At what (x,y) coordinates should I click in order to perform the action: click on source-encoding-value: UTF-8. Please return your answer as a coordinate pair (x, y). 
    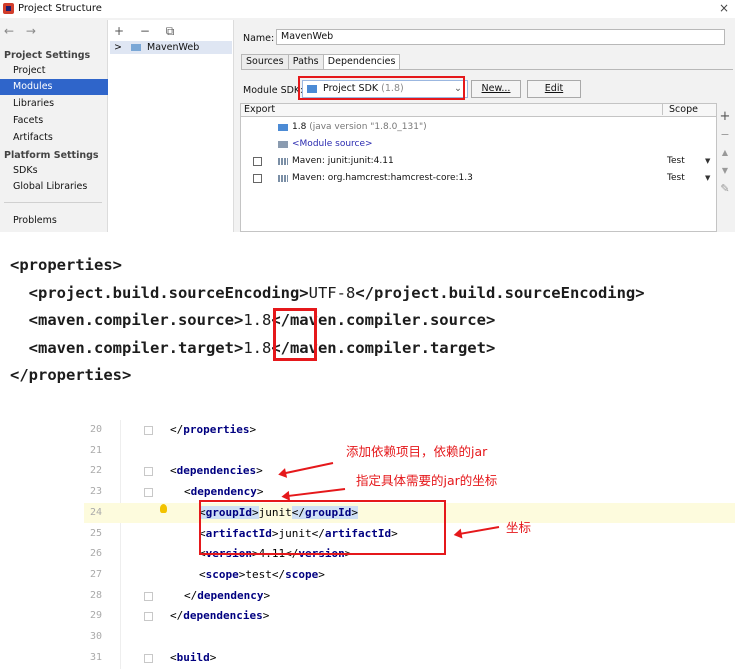
    Looking at the image, I should click on (332, 292).